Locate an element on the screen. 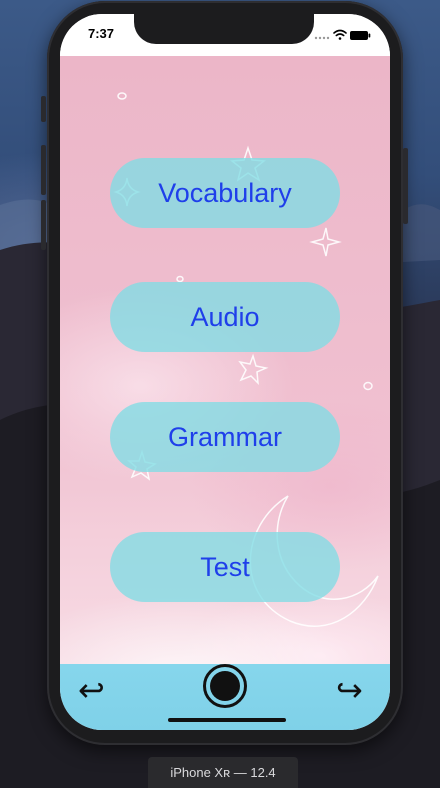 The height and width of the screenshot is (788, 440). grammar-button: Grammar is located at coordinates (225, 437).